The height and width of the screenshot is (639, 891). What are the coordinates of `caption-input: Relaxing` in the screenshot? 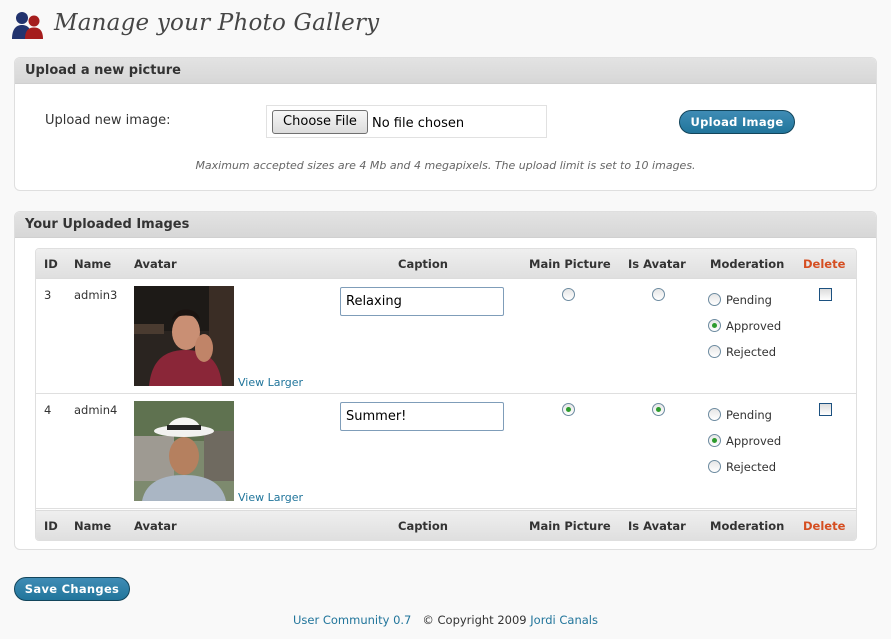 It's located at (422, 301).